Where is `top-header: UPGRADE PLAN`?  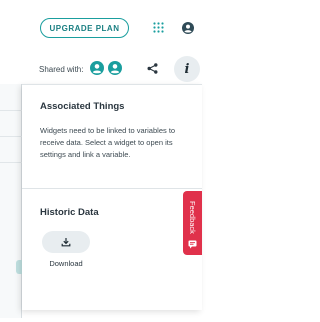
top-header: UPGRADE PLAN is located at coordinates (107, 23).